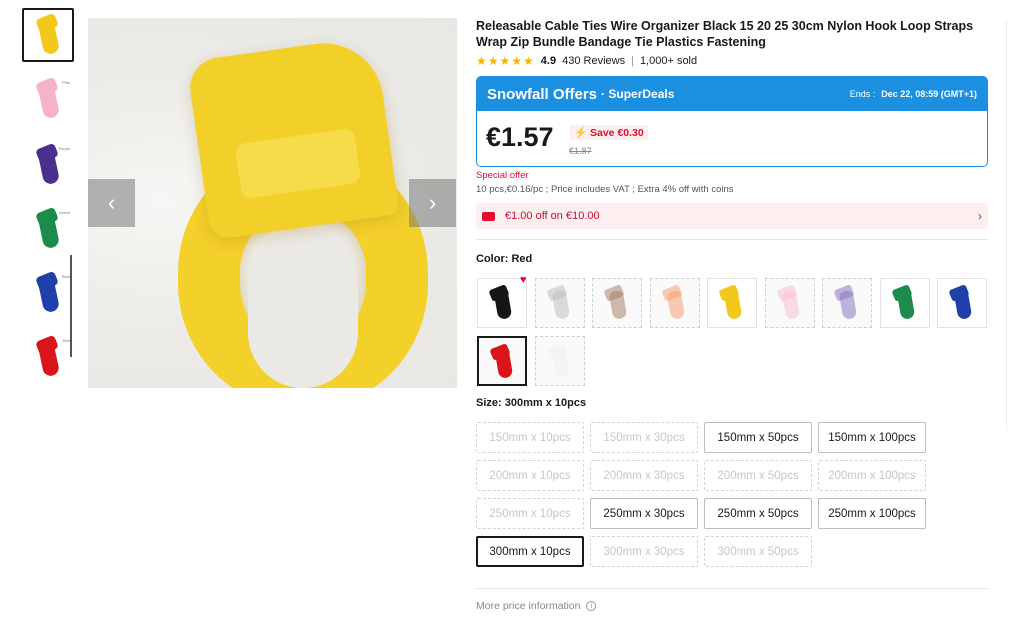  Describe the element at coordinates (523, 280) in the screenshot. I see `hot-icon: ♥` at that location.